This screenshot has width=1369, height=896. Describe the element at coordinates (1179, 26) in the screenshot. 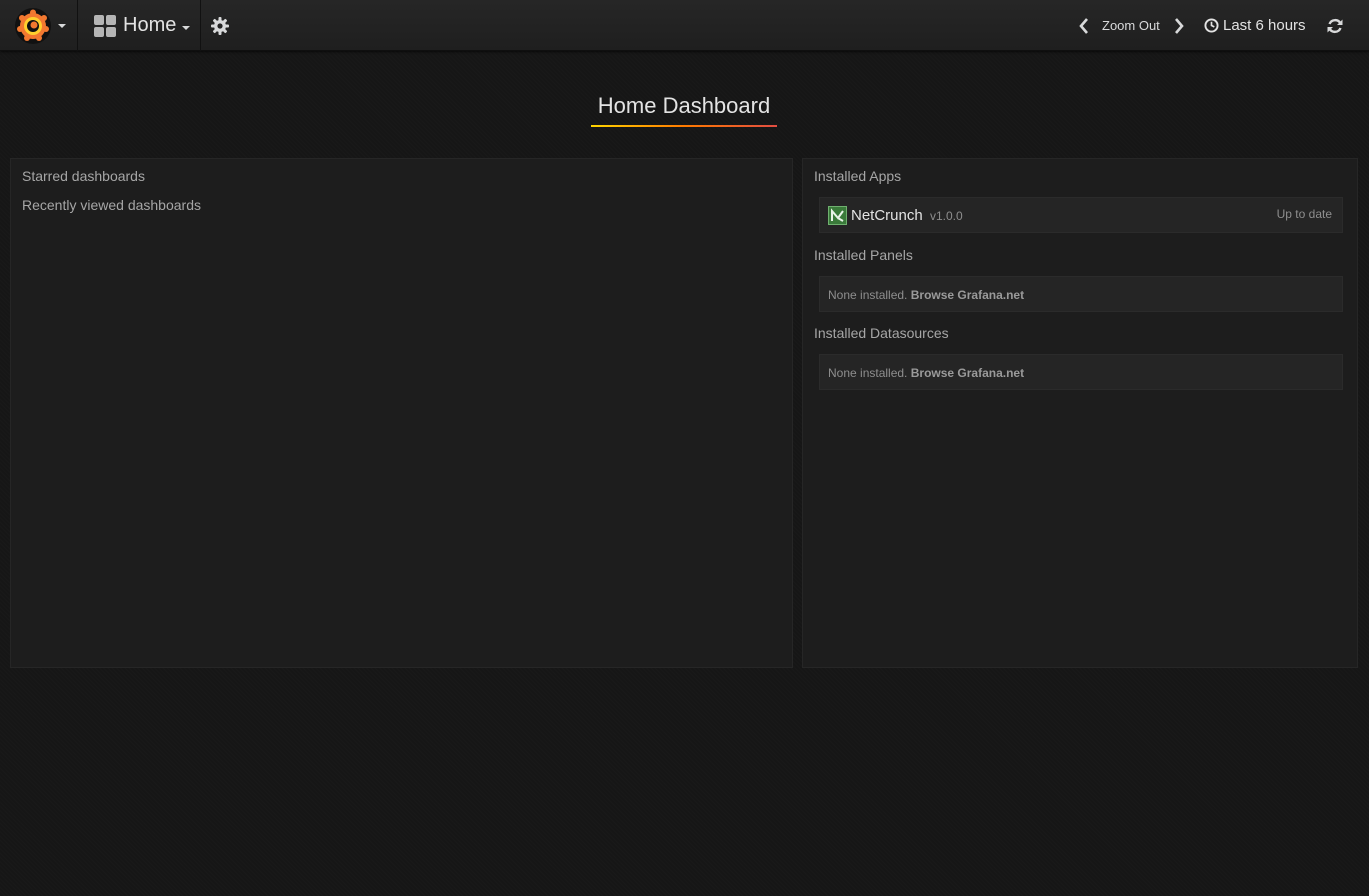

I see `chevron-right-icon` at that location.